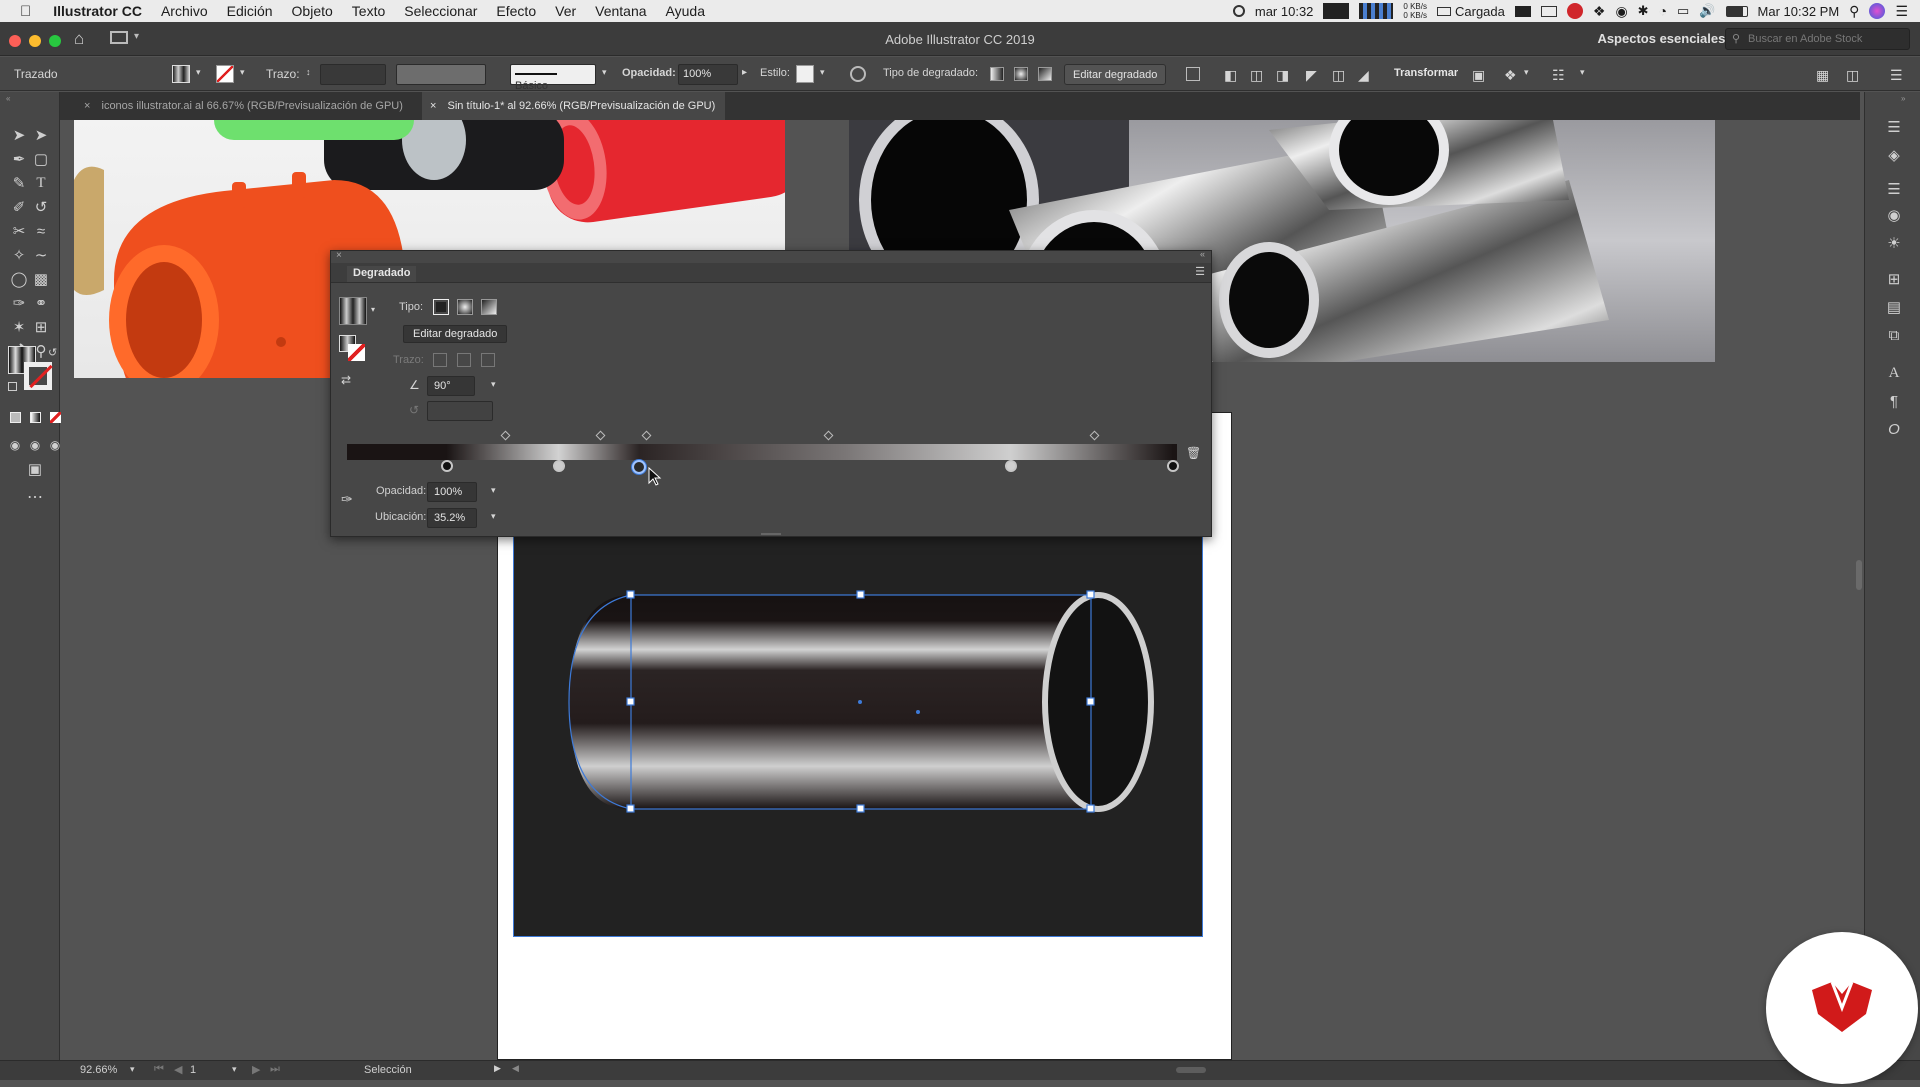 This screenshot has width=1920, height=1087. What do you see at coordinates (1599, 11) in the screenshot?
I see `dropbox-icon: ❖` at bounding box center [1599, 11].